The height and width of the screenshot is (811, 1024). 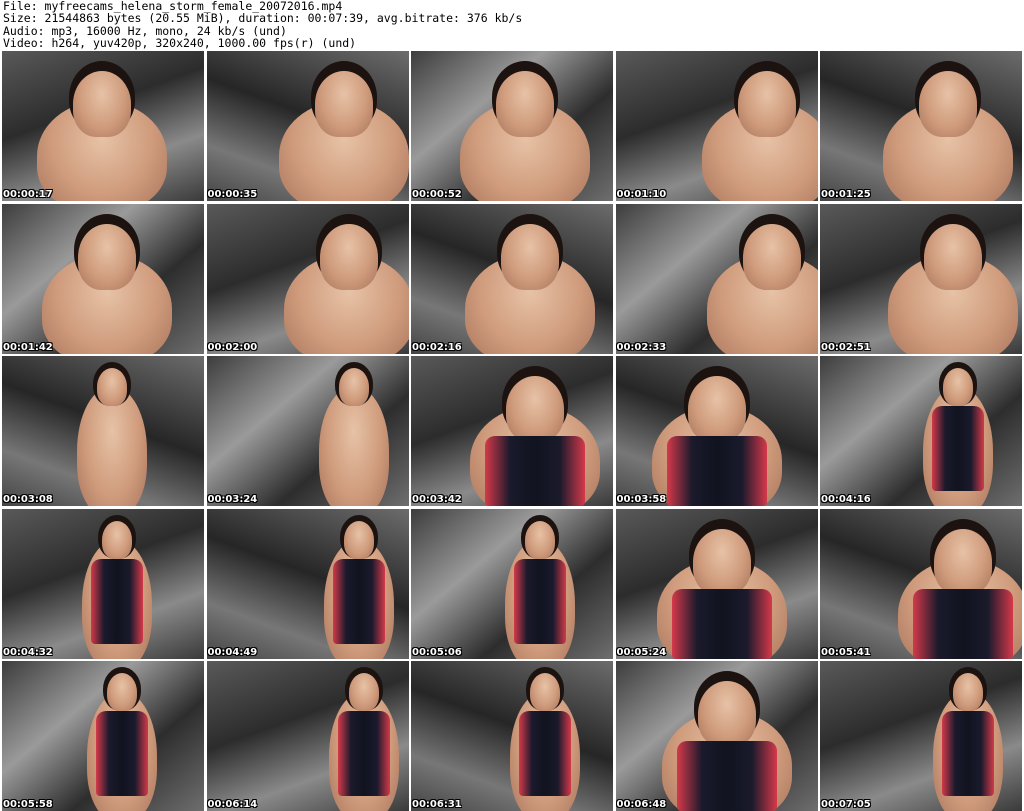 What do you see at coordinates (716, 126) in the screenshot?
I see `video-frame-thumbnail: 00:01:10` at bounding box center [716, 126].